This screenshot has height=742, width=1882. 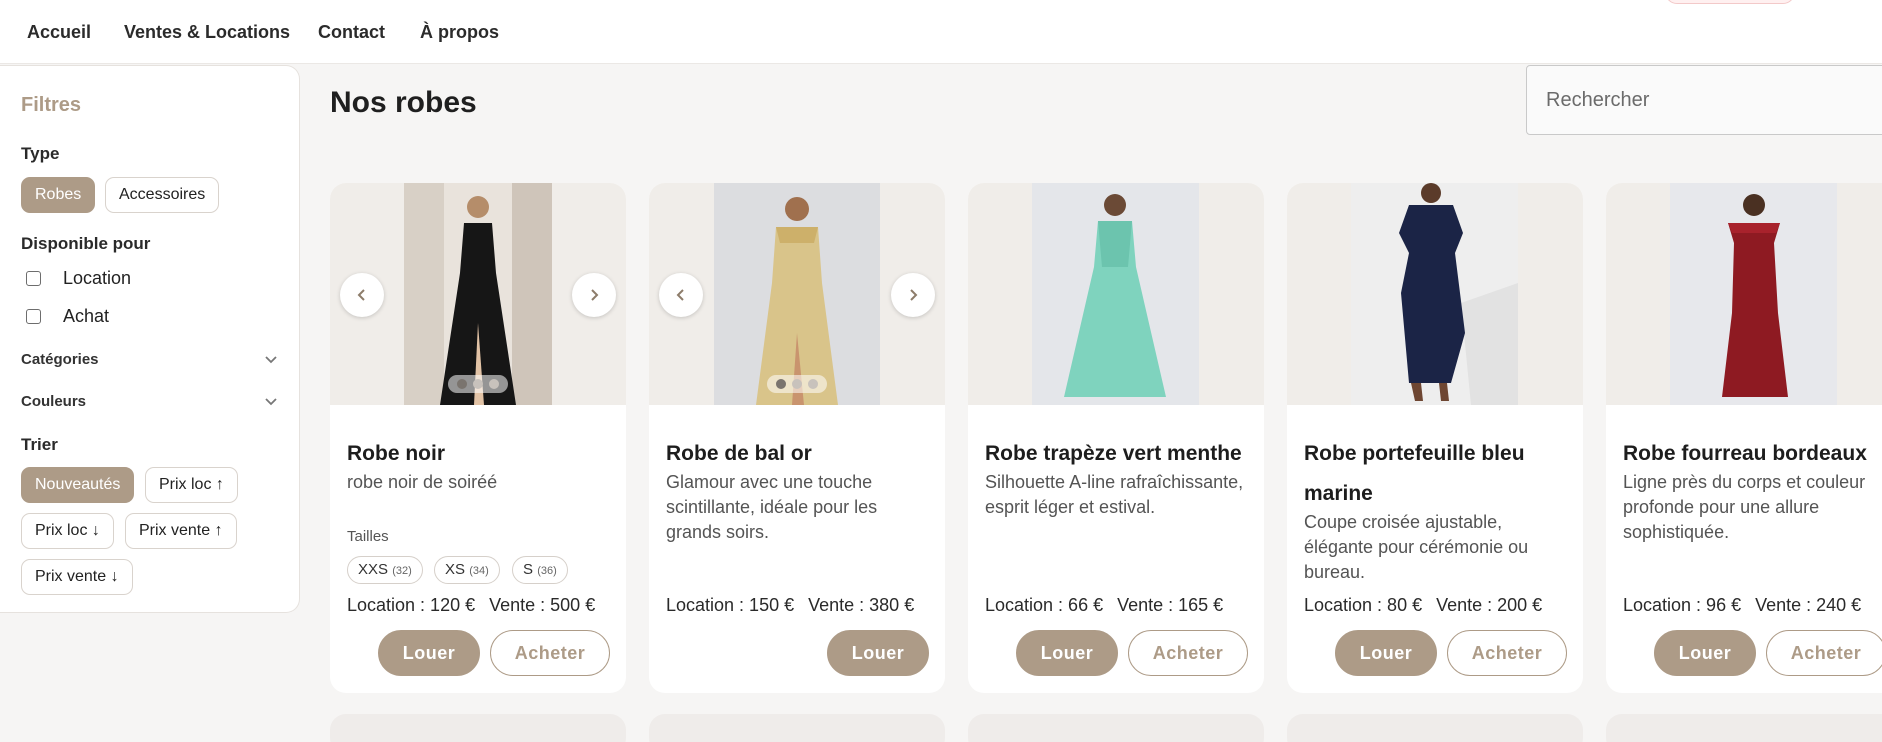 I want to click on type-chip-robes: Robes, so click(x=58, y=195).